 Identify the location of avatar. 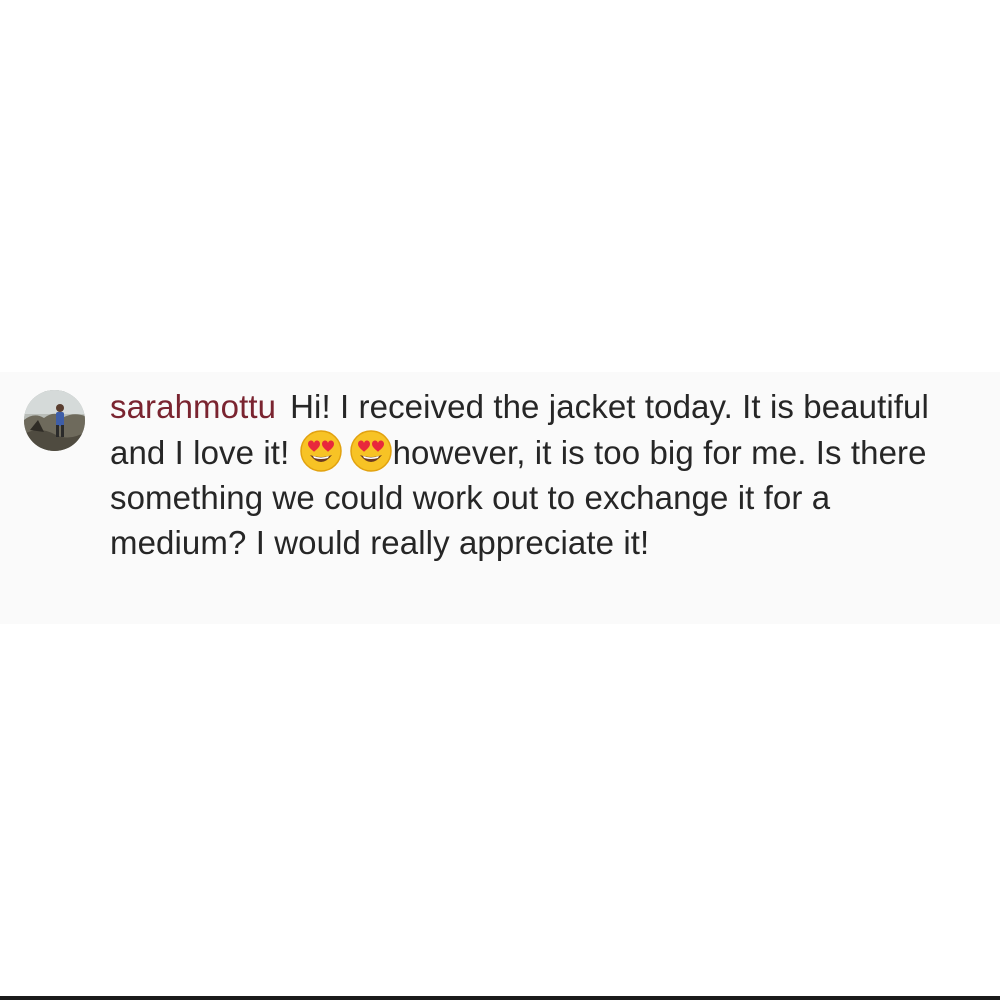
(54, 420).